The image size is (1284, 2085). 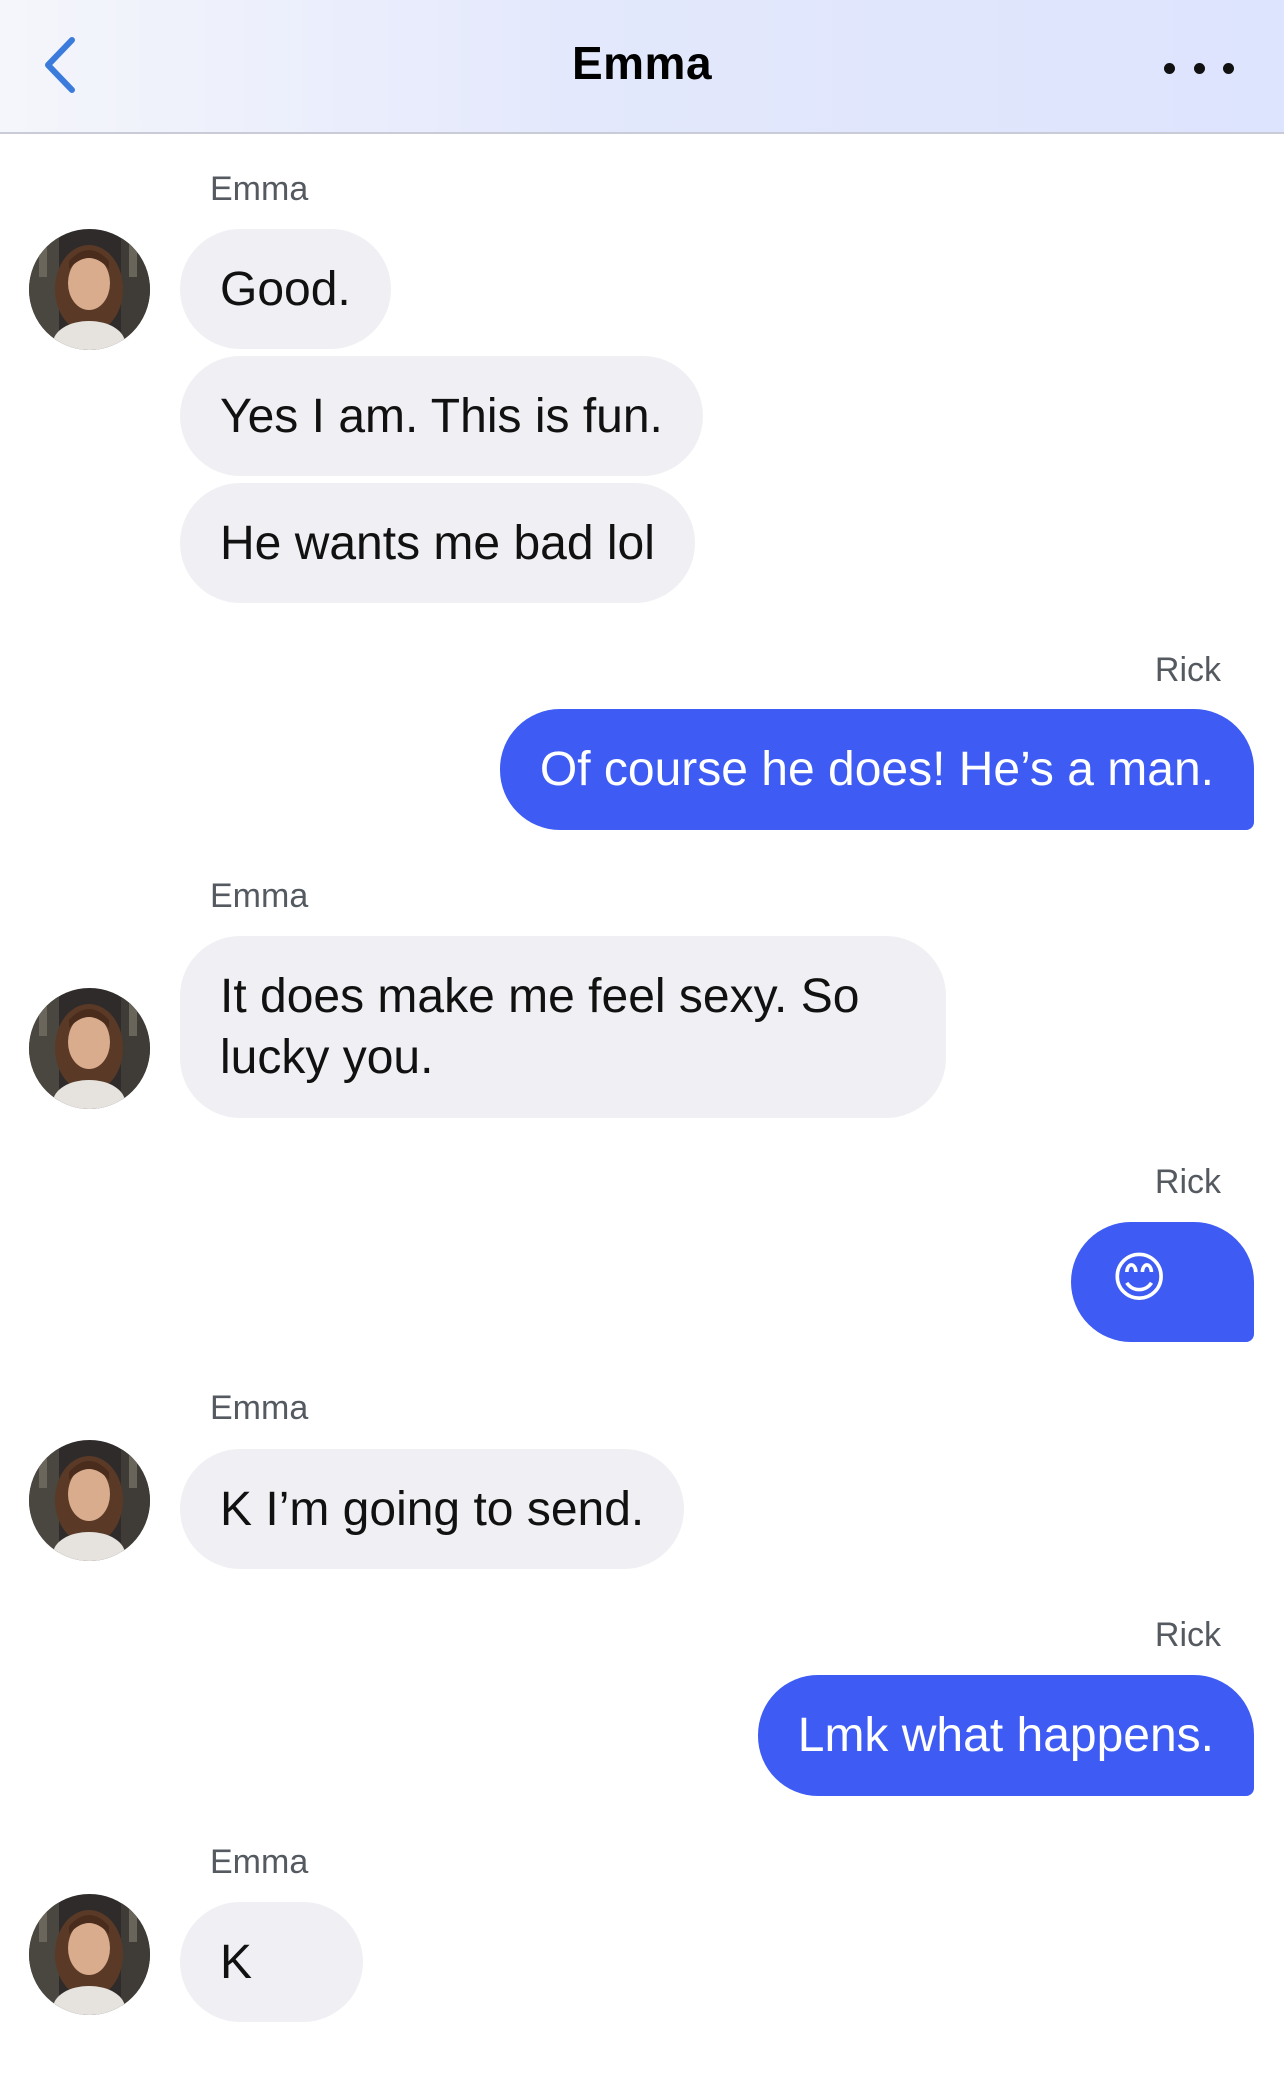 What do you see at coordinates (437, 543) in the screenshot?
I see `message-bubble-incoming: He wants me bad lol` at bounding box center [437, 543].